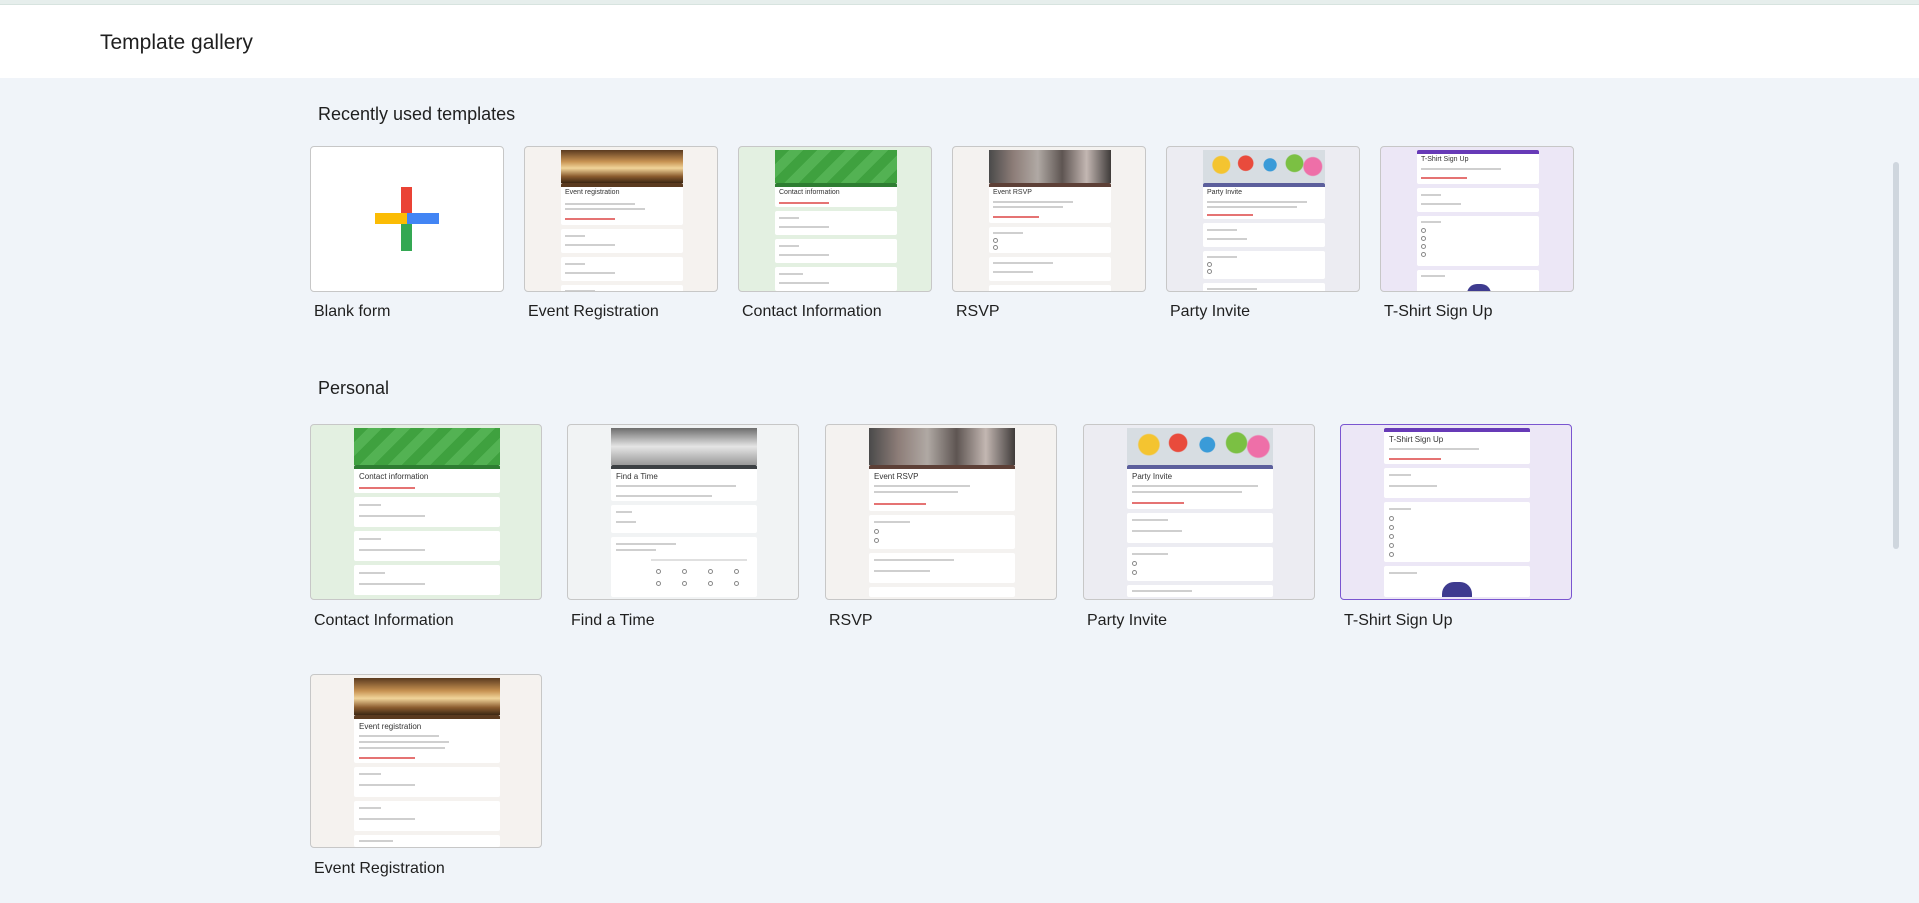  I want to click on vertical-scrollbar, so click(1896, 355).